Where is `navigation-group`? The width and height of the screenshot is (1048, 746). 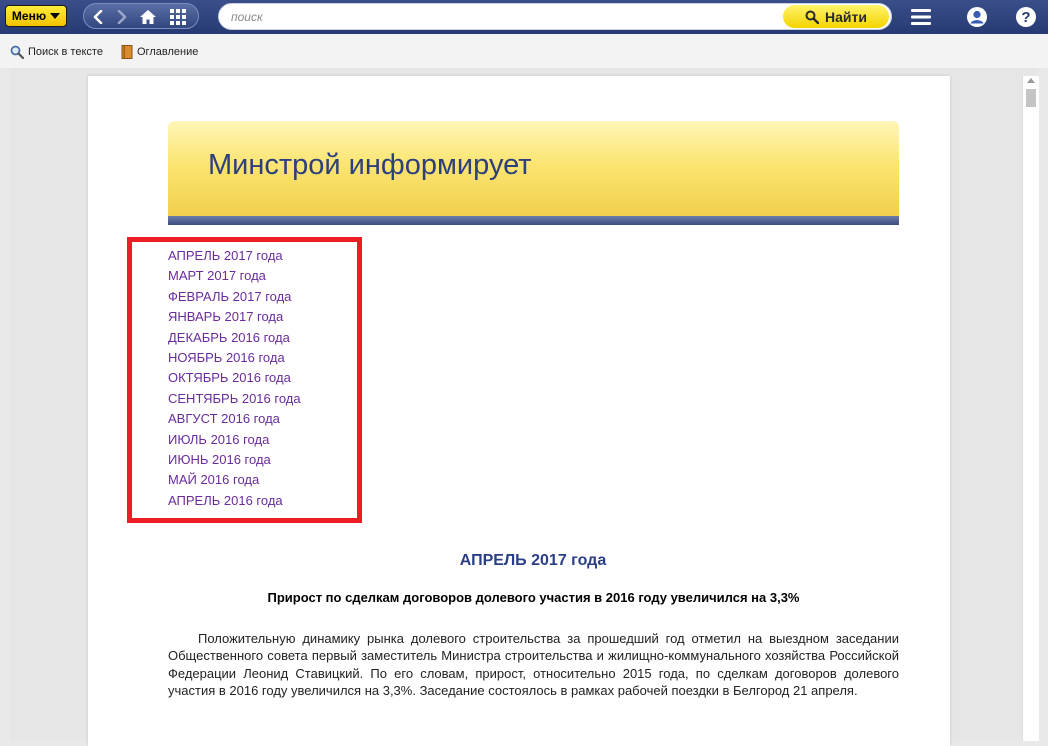
navigation-group is located at coordinates (141, 16).